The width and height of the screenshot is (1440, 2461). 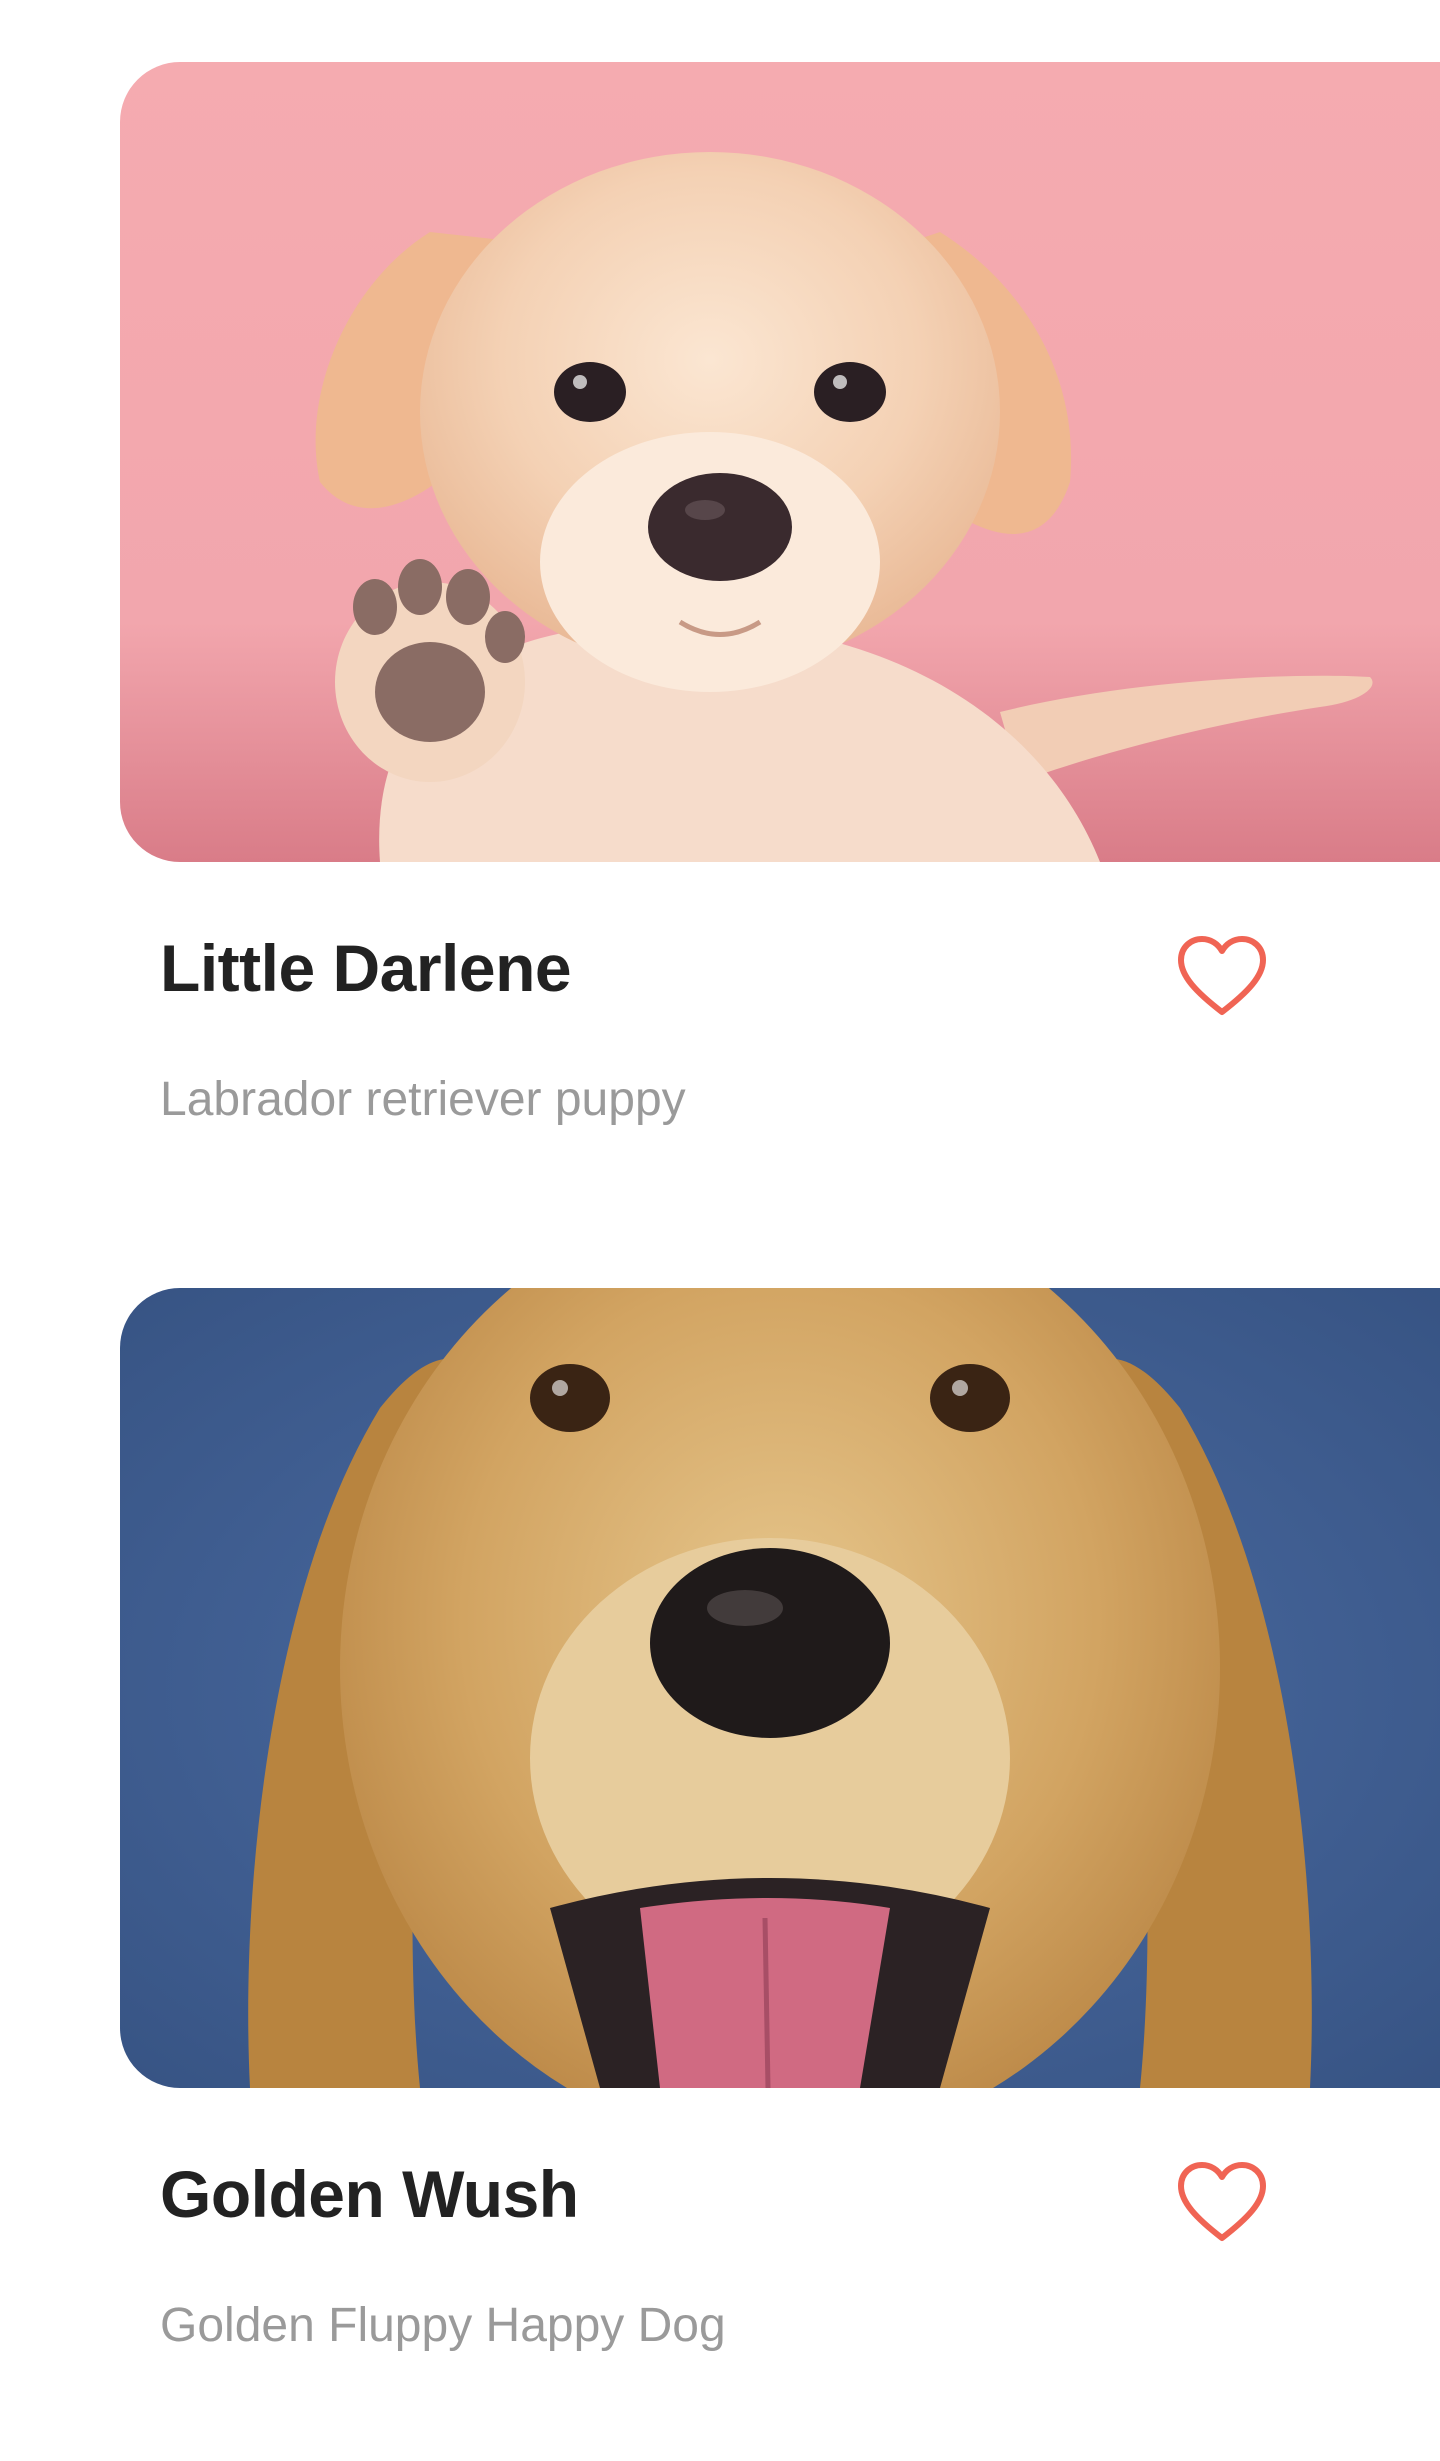 I want to click on pet-description: Golden Fluppy Happy Dog, so click(x=443, y=2325).